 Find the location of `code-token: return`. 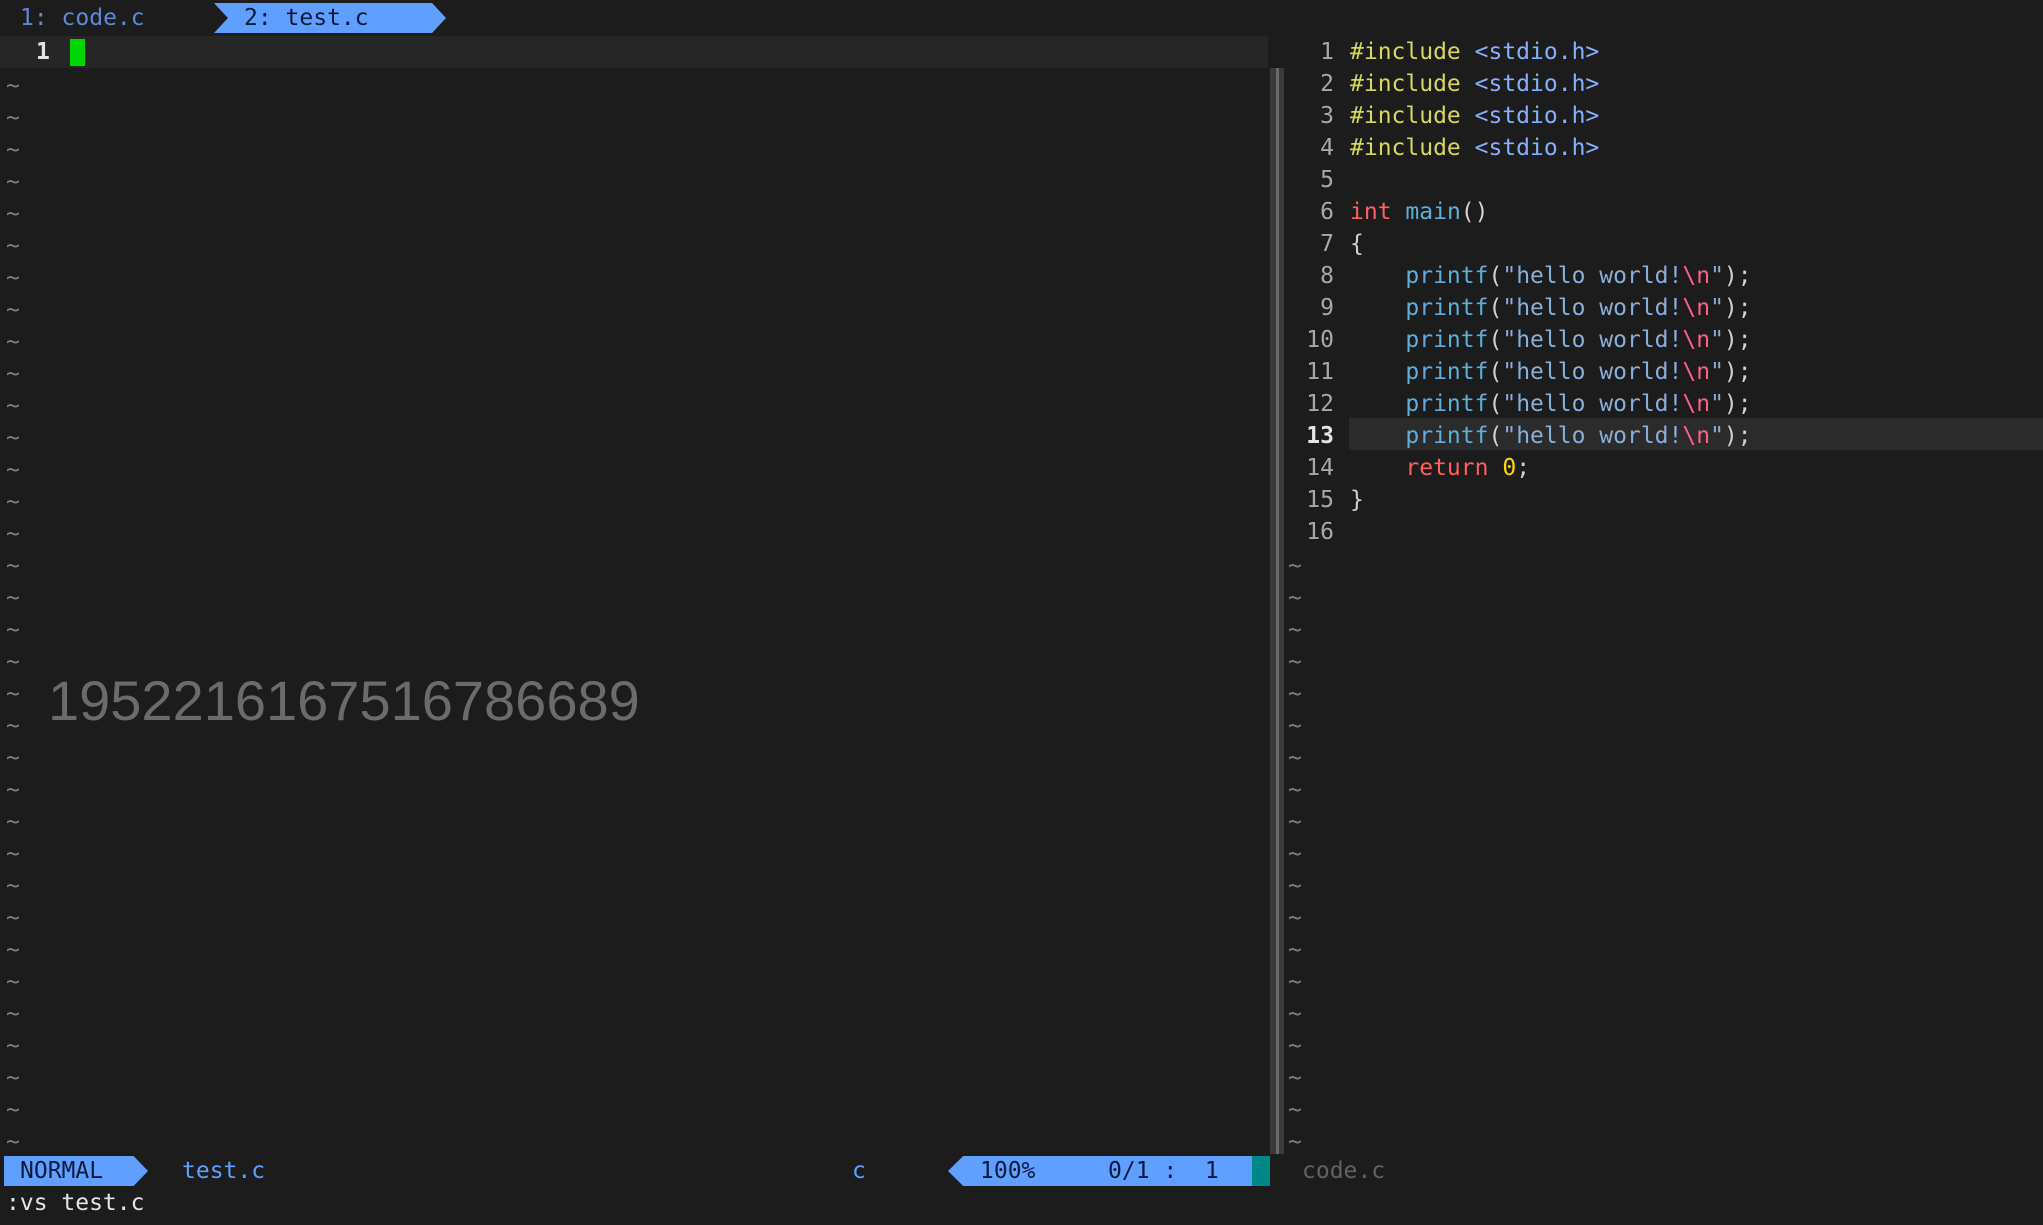

code-token: return is located at coordinates (1447, 468).